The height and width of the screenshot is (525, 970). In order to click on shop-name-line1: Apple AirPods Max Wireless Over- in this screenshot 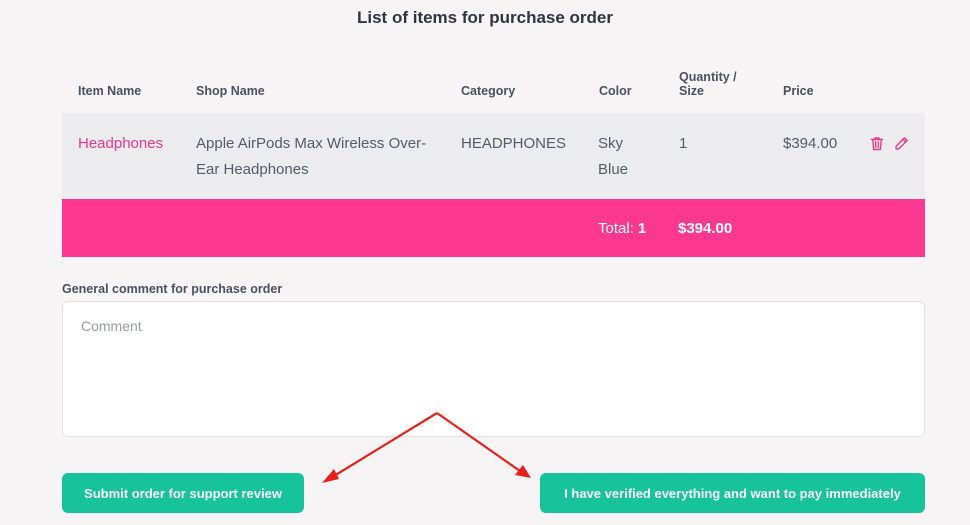, I will do `click(311, 143)`.